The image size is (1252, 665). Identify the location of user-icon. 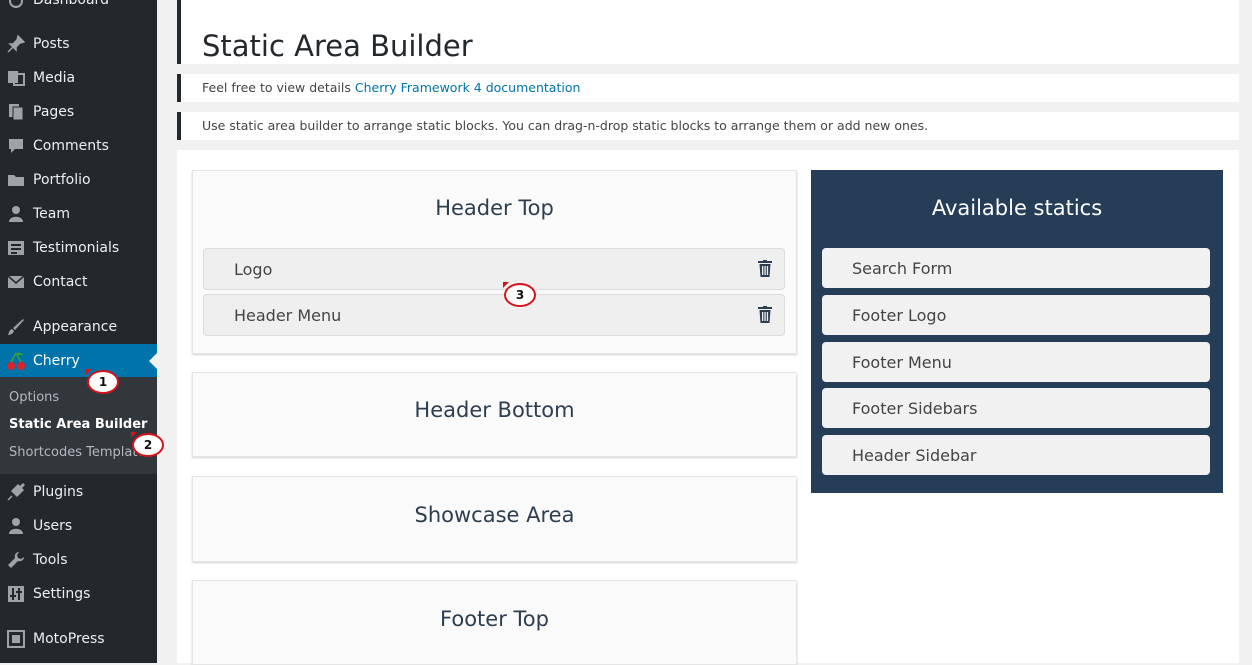
(16, 526).